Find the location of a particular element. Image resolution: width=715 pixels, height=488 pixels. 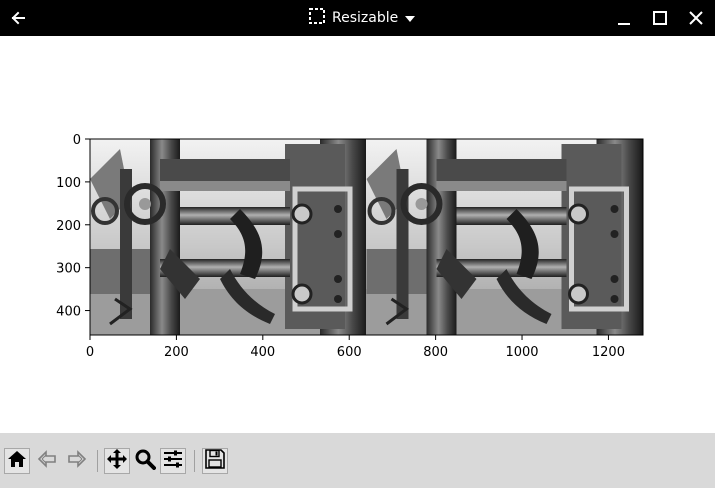

y-tick-label: 0 is located at coordinates (77, 140).